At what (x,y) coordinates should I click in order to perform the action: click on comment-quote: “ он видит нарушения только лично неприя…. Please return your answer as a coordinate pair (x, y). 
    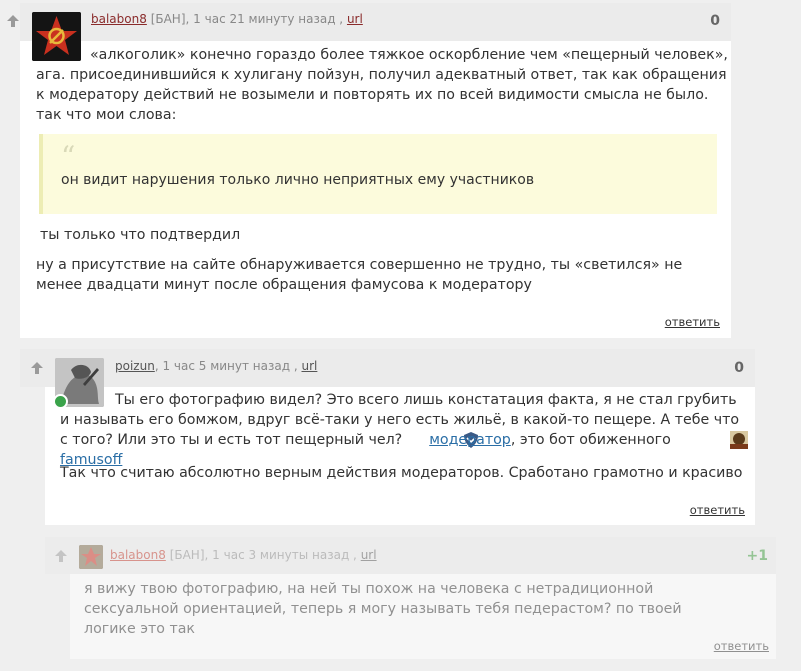
    Looking at the image, I should click on (378, 174).